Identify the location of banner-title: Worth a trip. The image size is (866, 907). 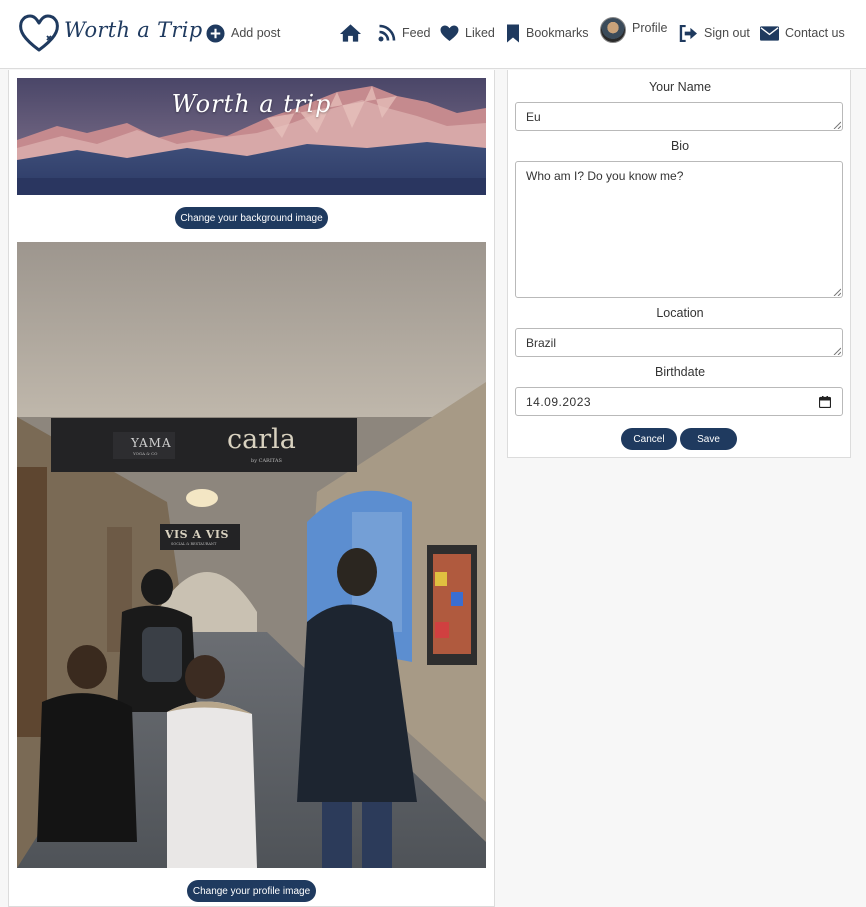
(251, 104).